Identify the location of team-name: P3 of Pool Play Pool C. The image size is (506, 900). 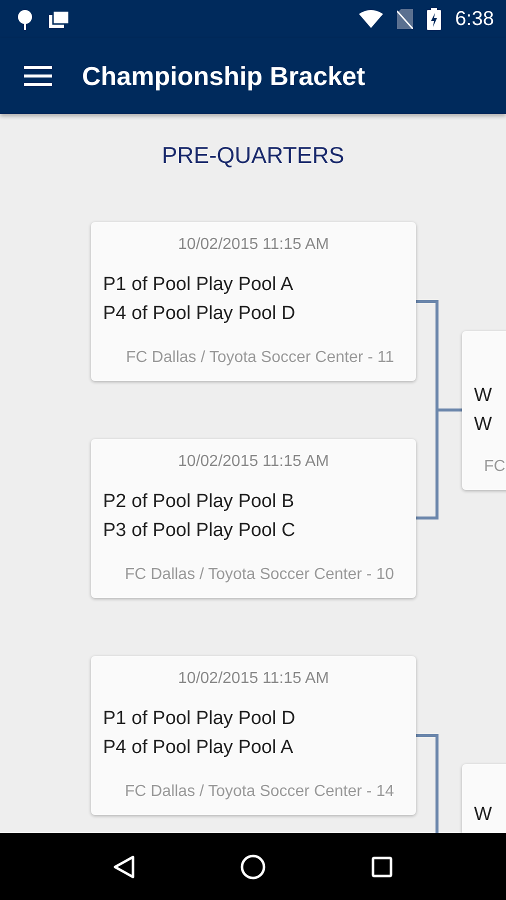
(199, 531).